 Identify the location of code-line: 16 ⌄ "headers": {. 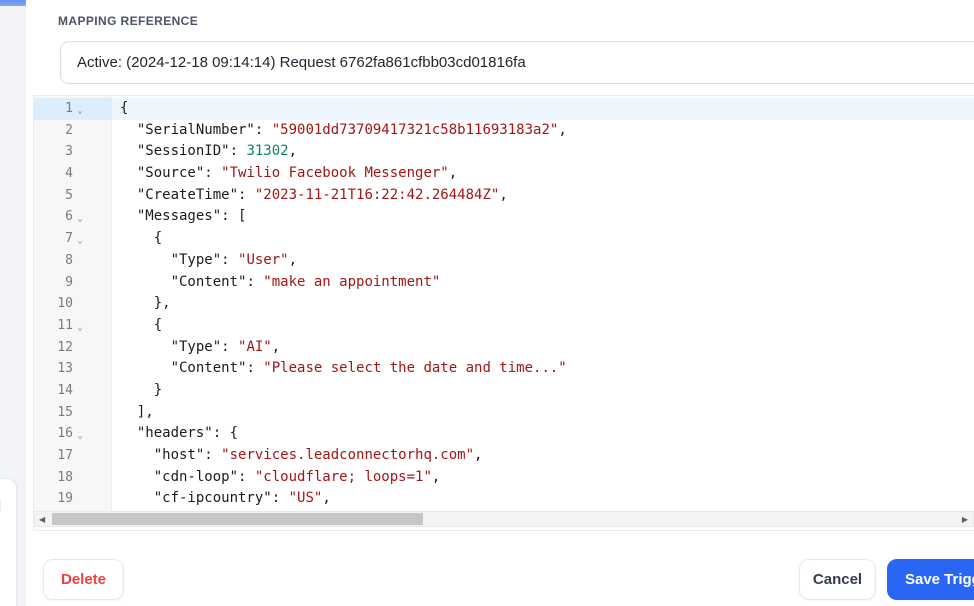
(504, 434).